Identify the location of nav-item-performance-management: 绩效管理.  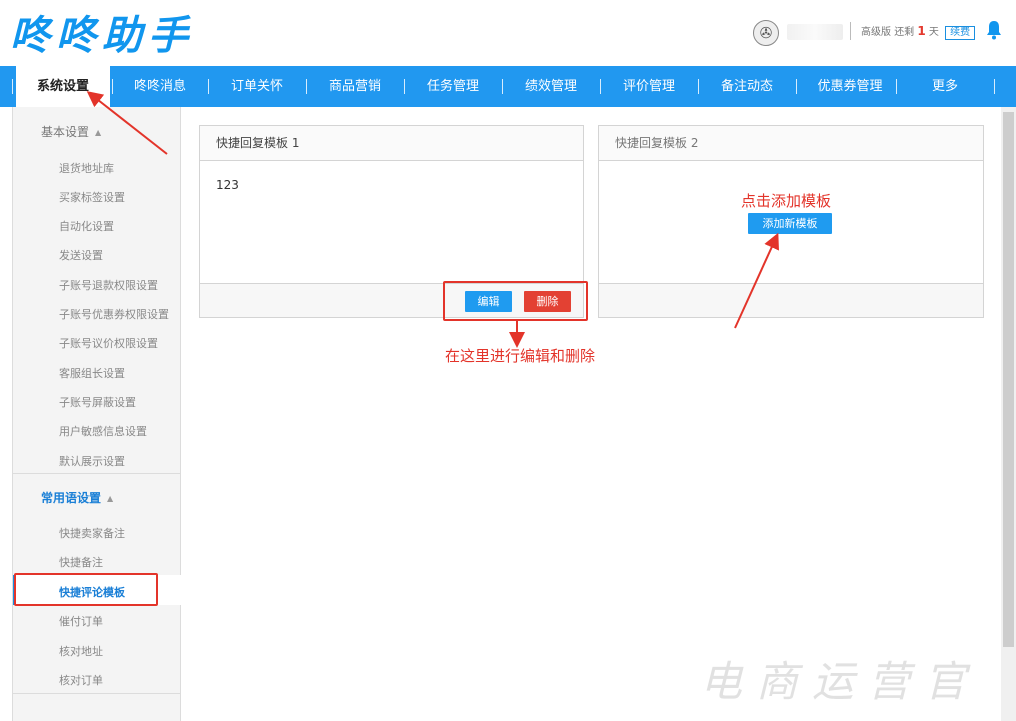
(551, 86).